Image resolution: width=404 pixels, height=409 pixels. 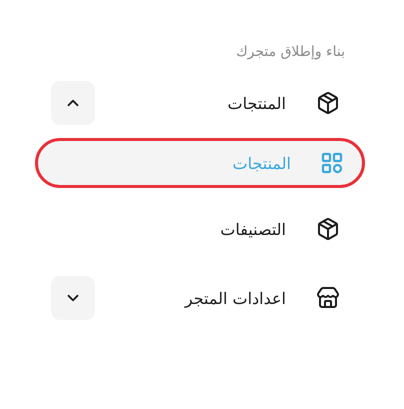 I want to click on store-icon, so click(x=328, y=298).